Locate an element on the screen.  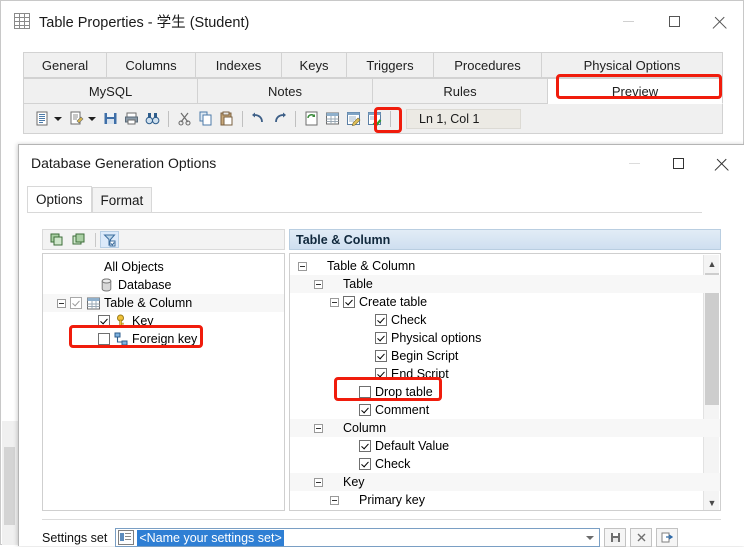
maximize-icon is located at coordinates (674, 21).